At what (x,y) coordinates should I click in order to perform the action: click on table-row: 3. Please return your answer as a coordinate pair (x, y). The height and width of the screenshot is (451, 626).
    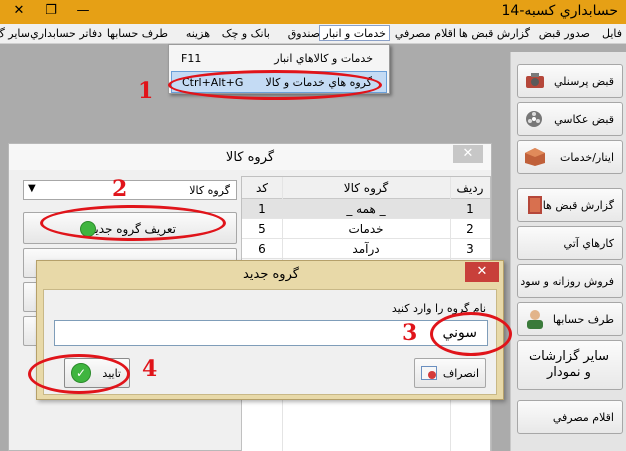
    Looking at the image, I should click on (470, 249).